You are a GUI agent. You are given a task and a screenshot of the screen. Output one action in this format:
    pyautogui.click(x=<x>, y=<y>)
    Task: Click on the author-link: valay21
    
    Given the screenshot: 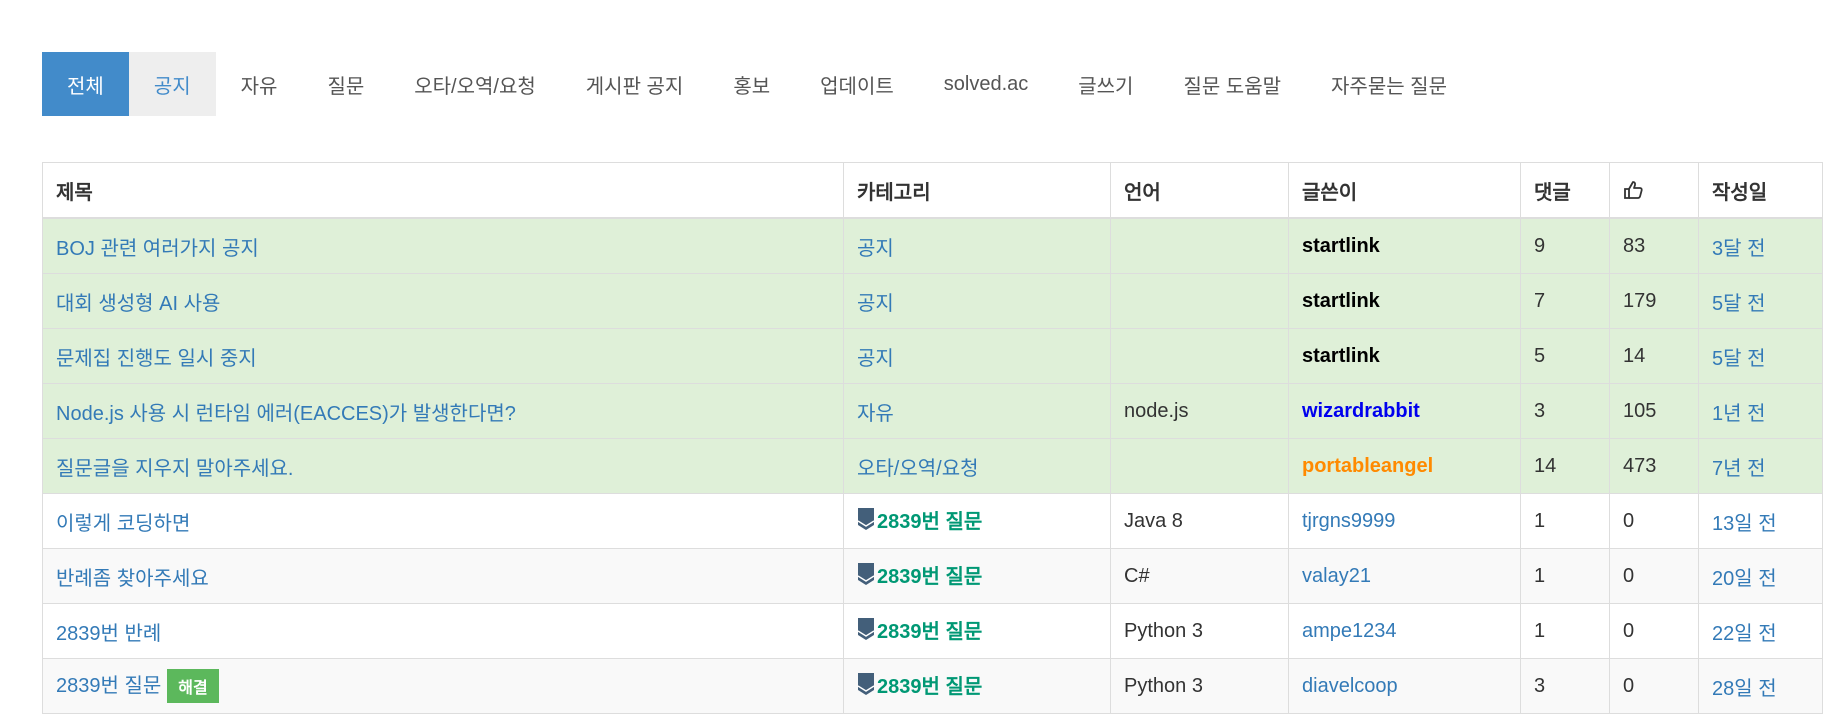 What is the action you would take?
    pyautogui.click(x=1336, y=576)
    